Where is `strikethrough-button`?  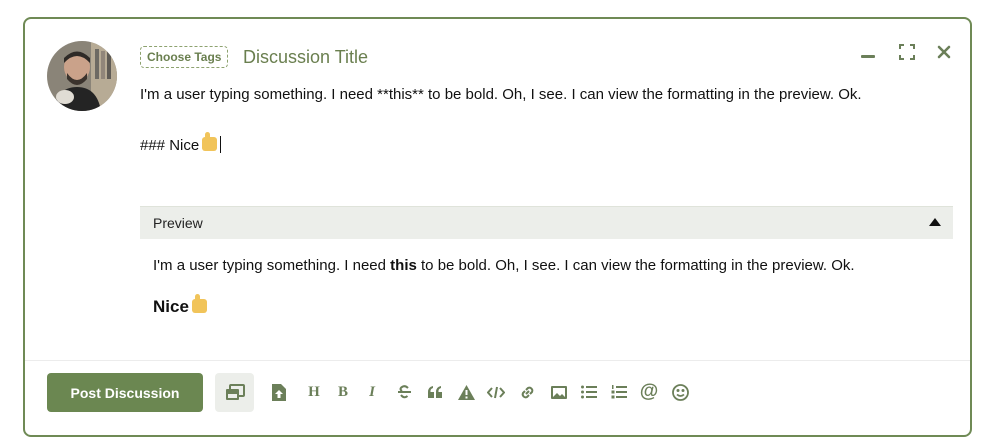 strikethrough-button is located at coordinates (404, 392).